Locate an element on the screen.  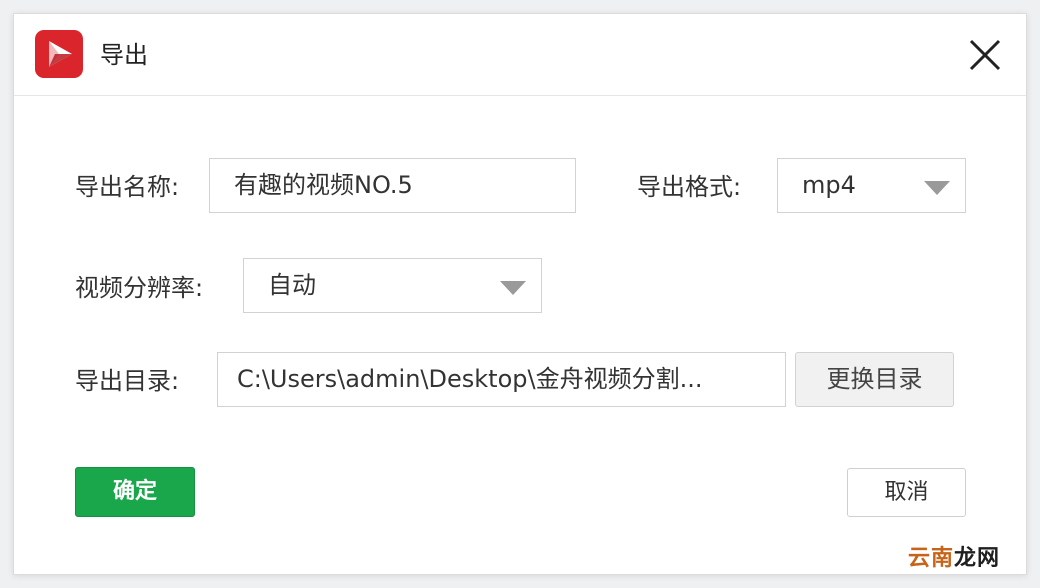
cancel-button: 取消 is located at coordinates (906, 492).